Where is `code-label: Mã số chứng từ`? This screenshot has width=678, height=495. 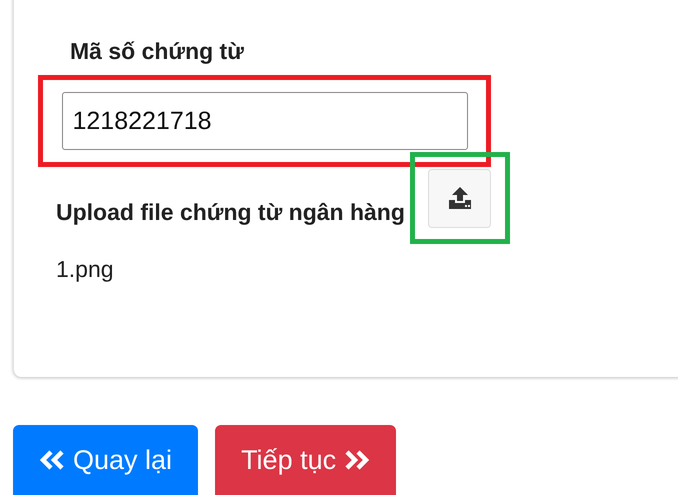 code-label: Mã số chứng từ is located at coordinates (157, 51).